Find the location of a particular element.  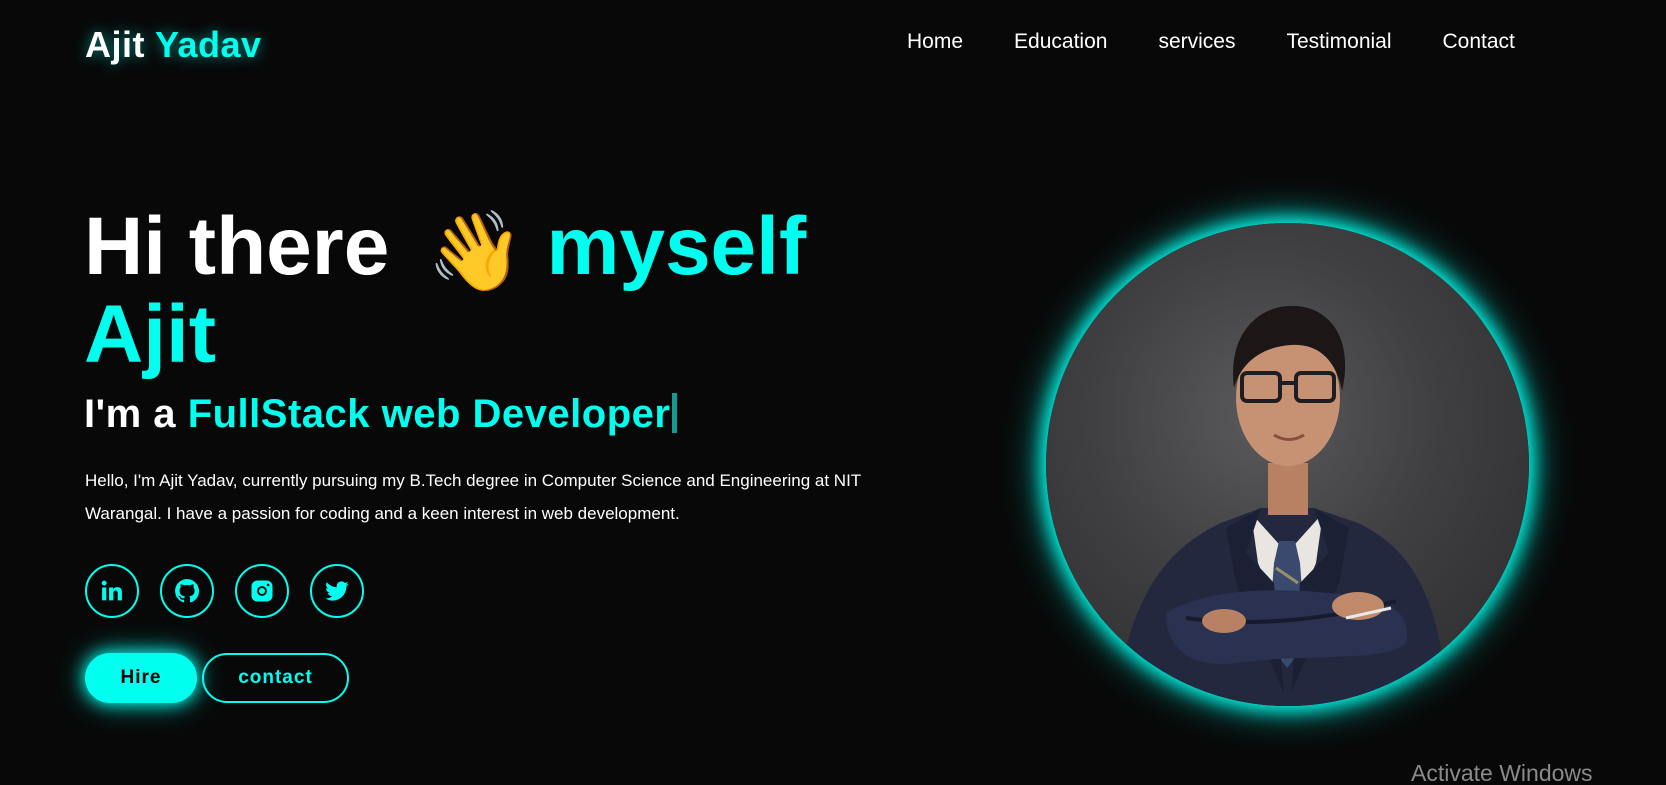

myself-text: myself is located at coordinates (676, 246).